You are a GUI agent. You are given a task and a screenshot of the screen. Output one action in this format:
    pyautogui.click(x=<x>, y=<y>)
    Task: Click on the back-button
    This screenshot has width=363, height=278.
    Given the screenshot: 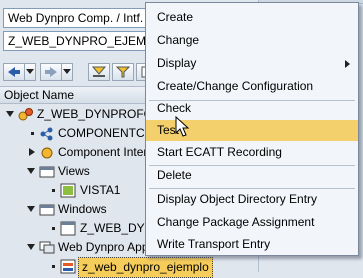 What is the action you would take?
    pyautogui.click(x=14, y=72)
    